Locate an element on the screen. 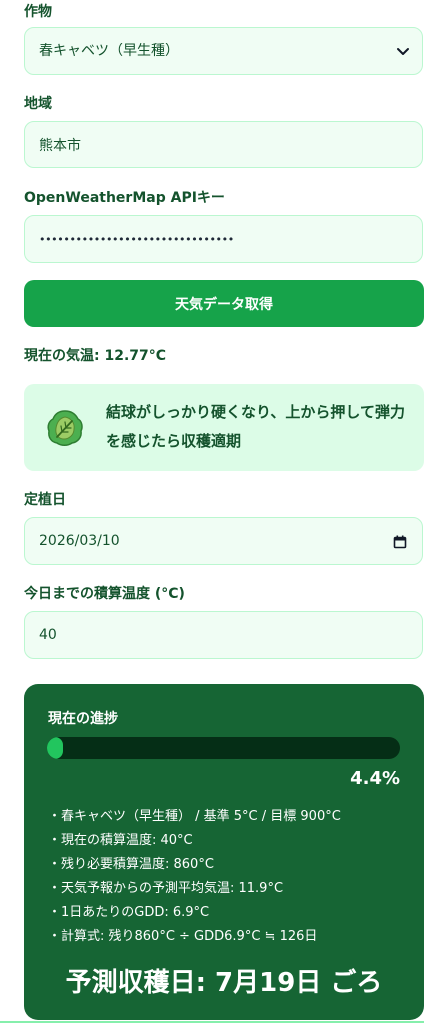  detail-remaining-gdd: ・残り必要積算温度: 860°C is located at coordinates (131, 864).